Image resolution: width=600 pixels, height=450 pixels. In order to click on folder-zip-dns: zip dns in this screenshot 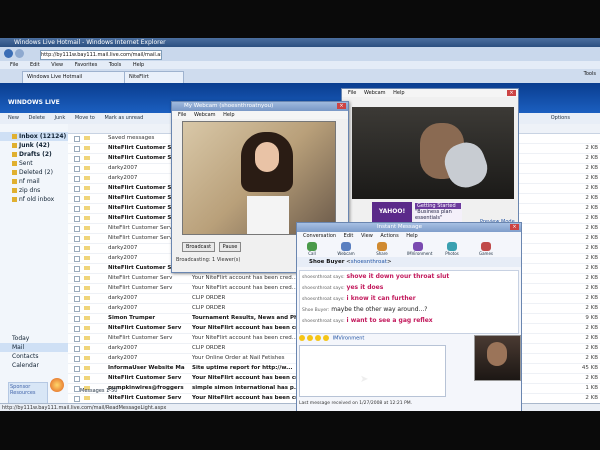, I will do `click(34, 190)`.